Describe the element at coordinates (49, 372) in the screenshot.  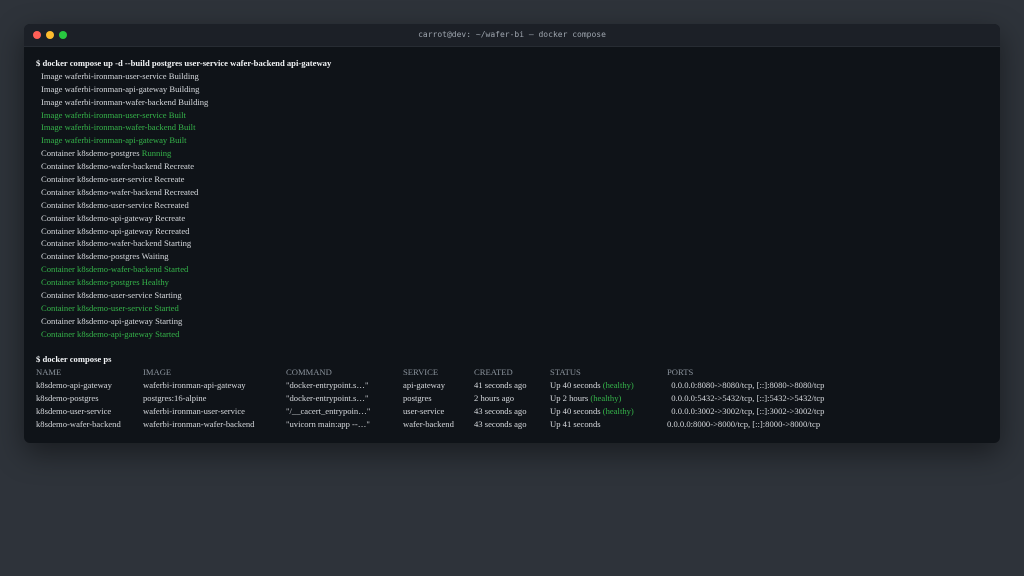
I see `header-name: NAME` at that location.